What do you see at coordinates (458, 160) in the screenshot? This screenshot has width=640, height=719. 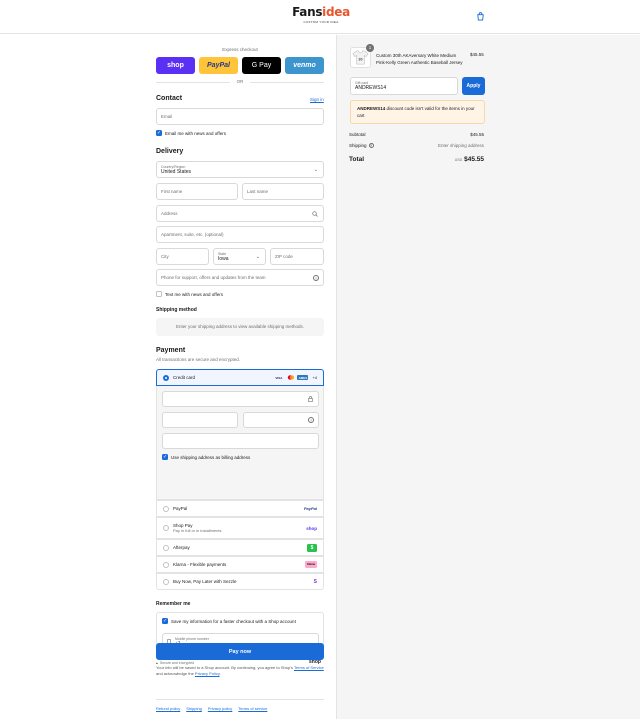 I see `total-currency: USD` at bounding box center [458, 160].